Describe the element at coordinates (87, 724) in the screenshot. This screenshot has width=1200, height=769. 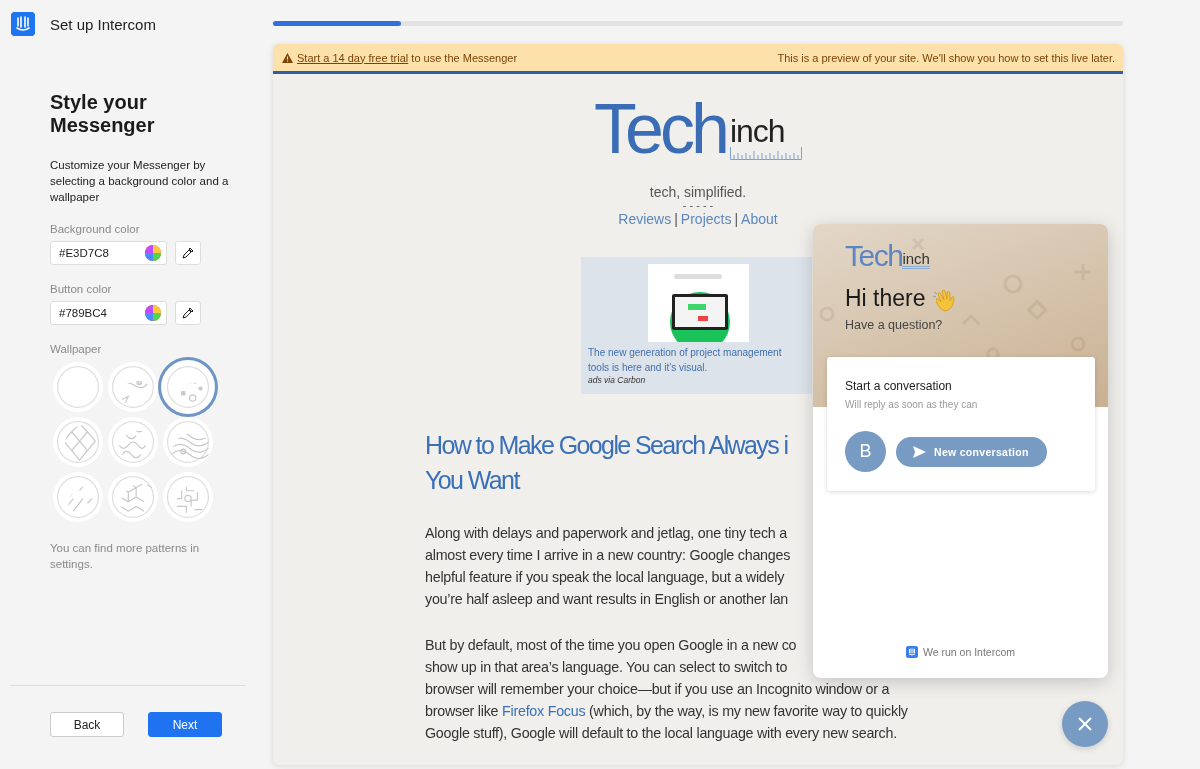
I see `back-button: Back` at that location.